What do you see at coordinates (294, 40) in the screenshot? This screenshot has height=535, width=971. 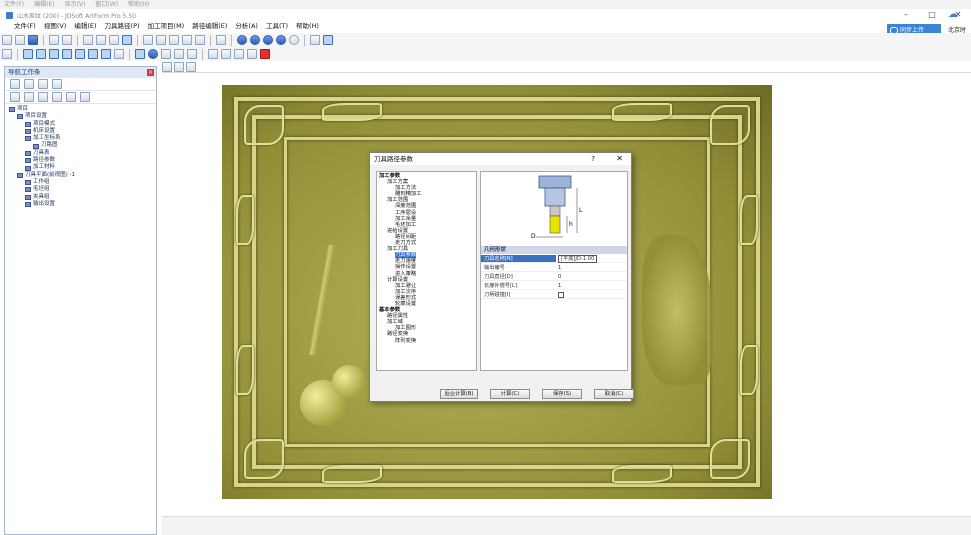 I see `light-icon` at bounding box center [294, 40].